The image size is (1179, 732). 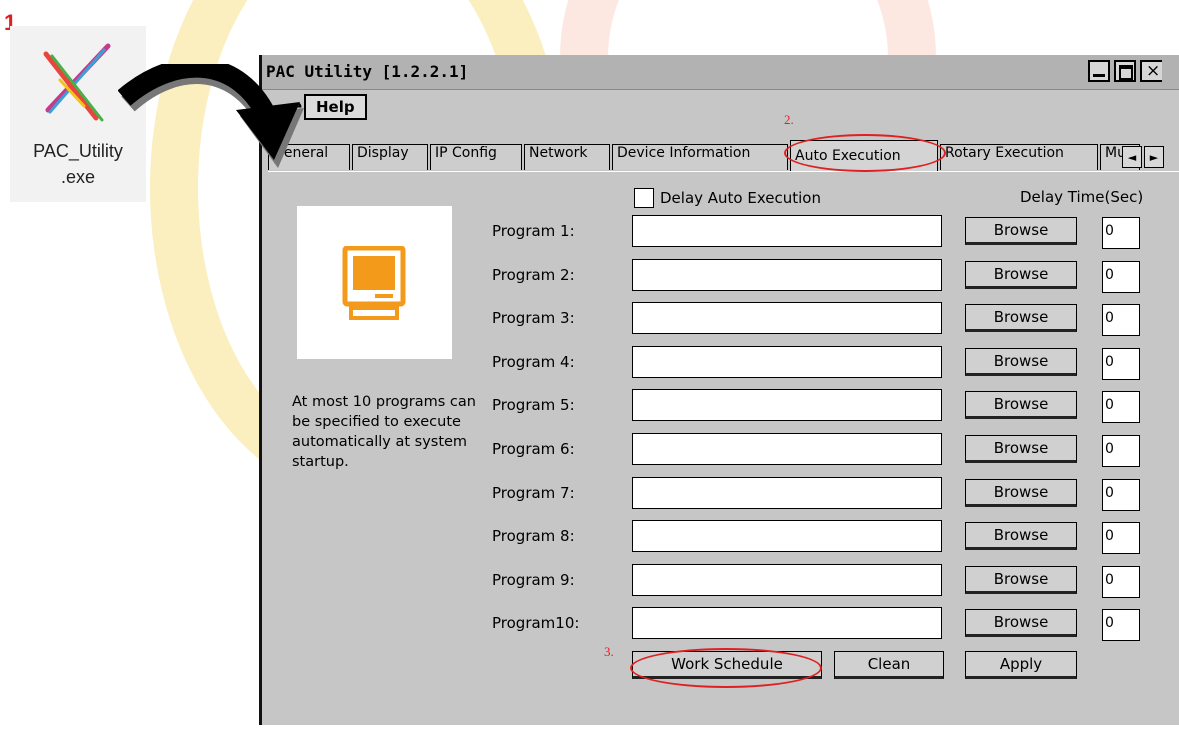 I want to click on program-label: Program10:, so click(x=536, y=623).